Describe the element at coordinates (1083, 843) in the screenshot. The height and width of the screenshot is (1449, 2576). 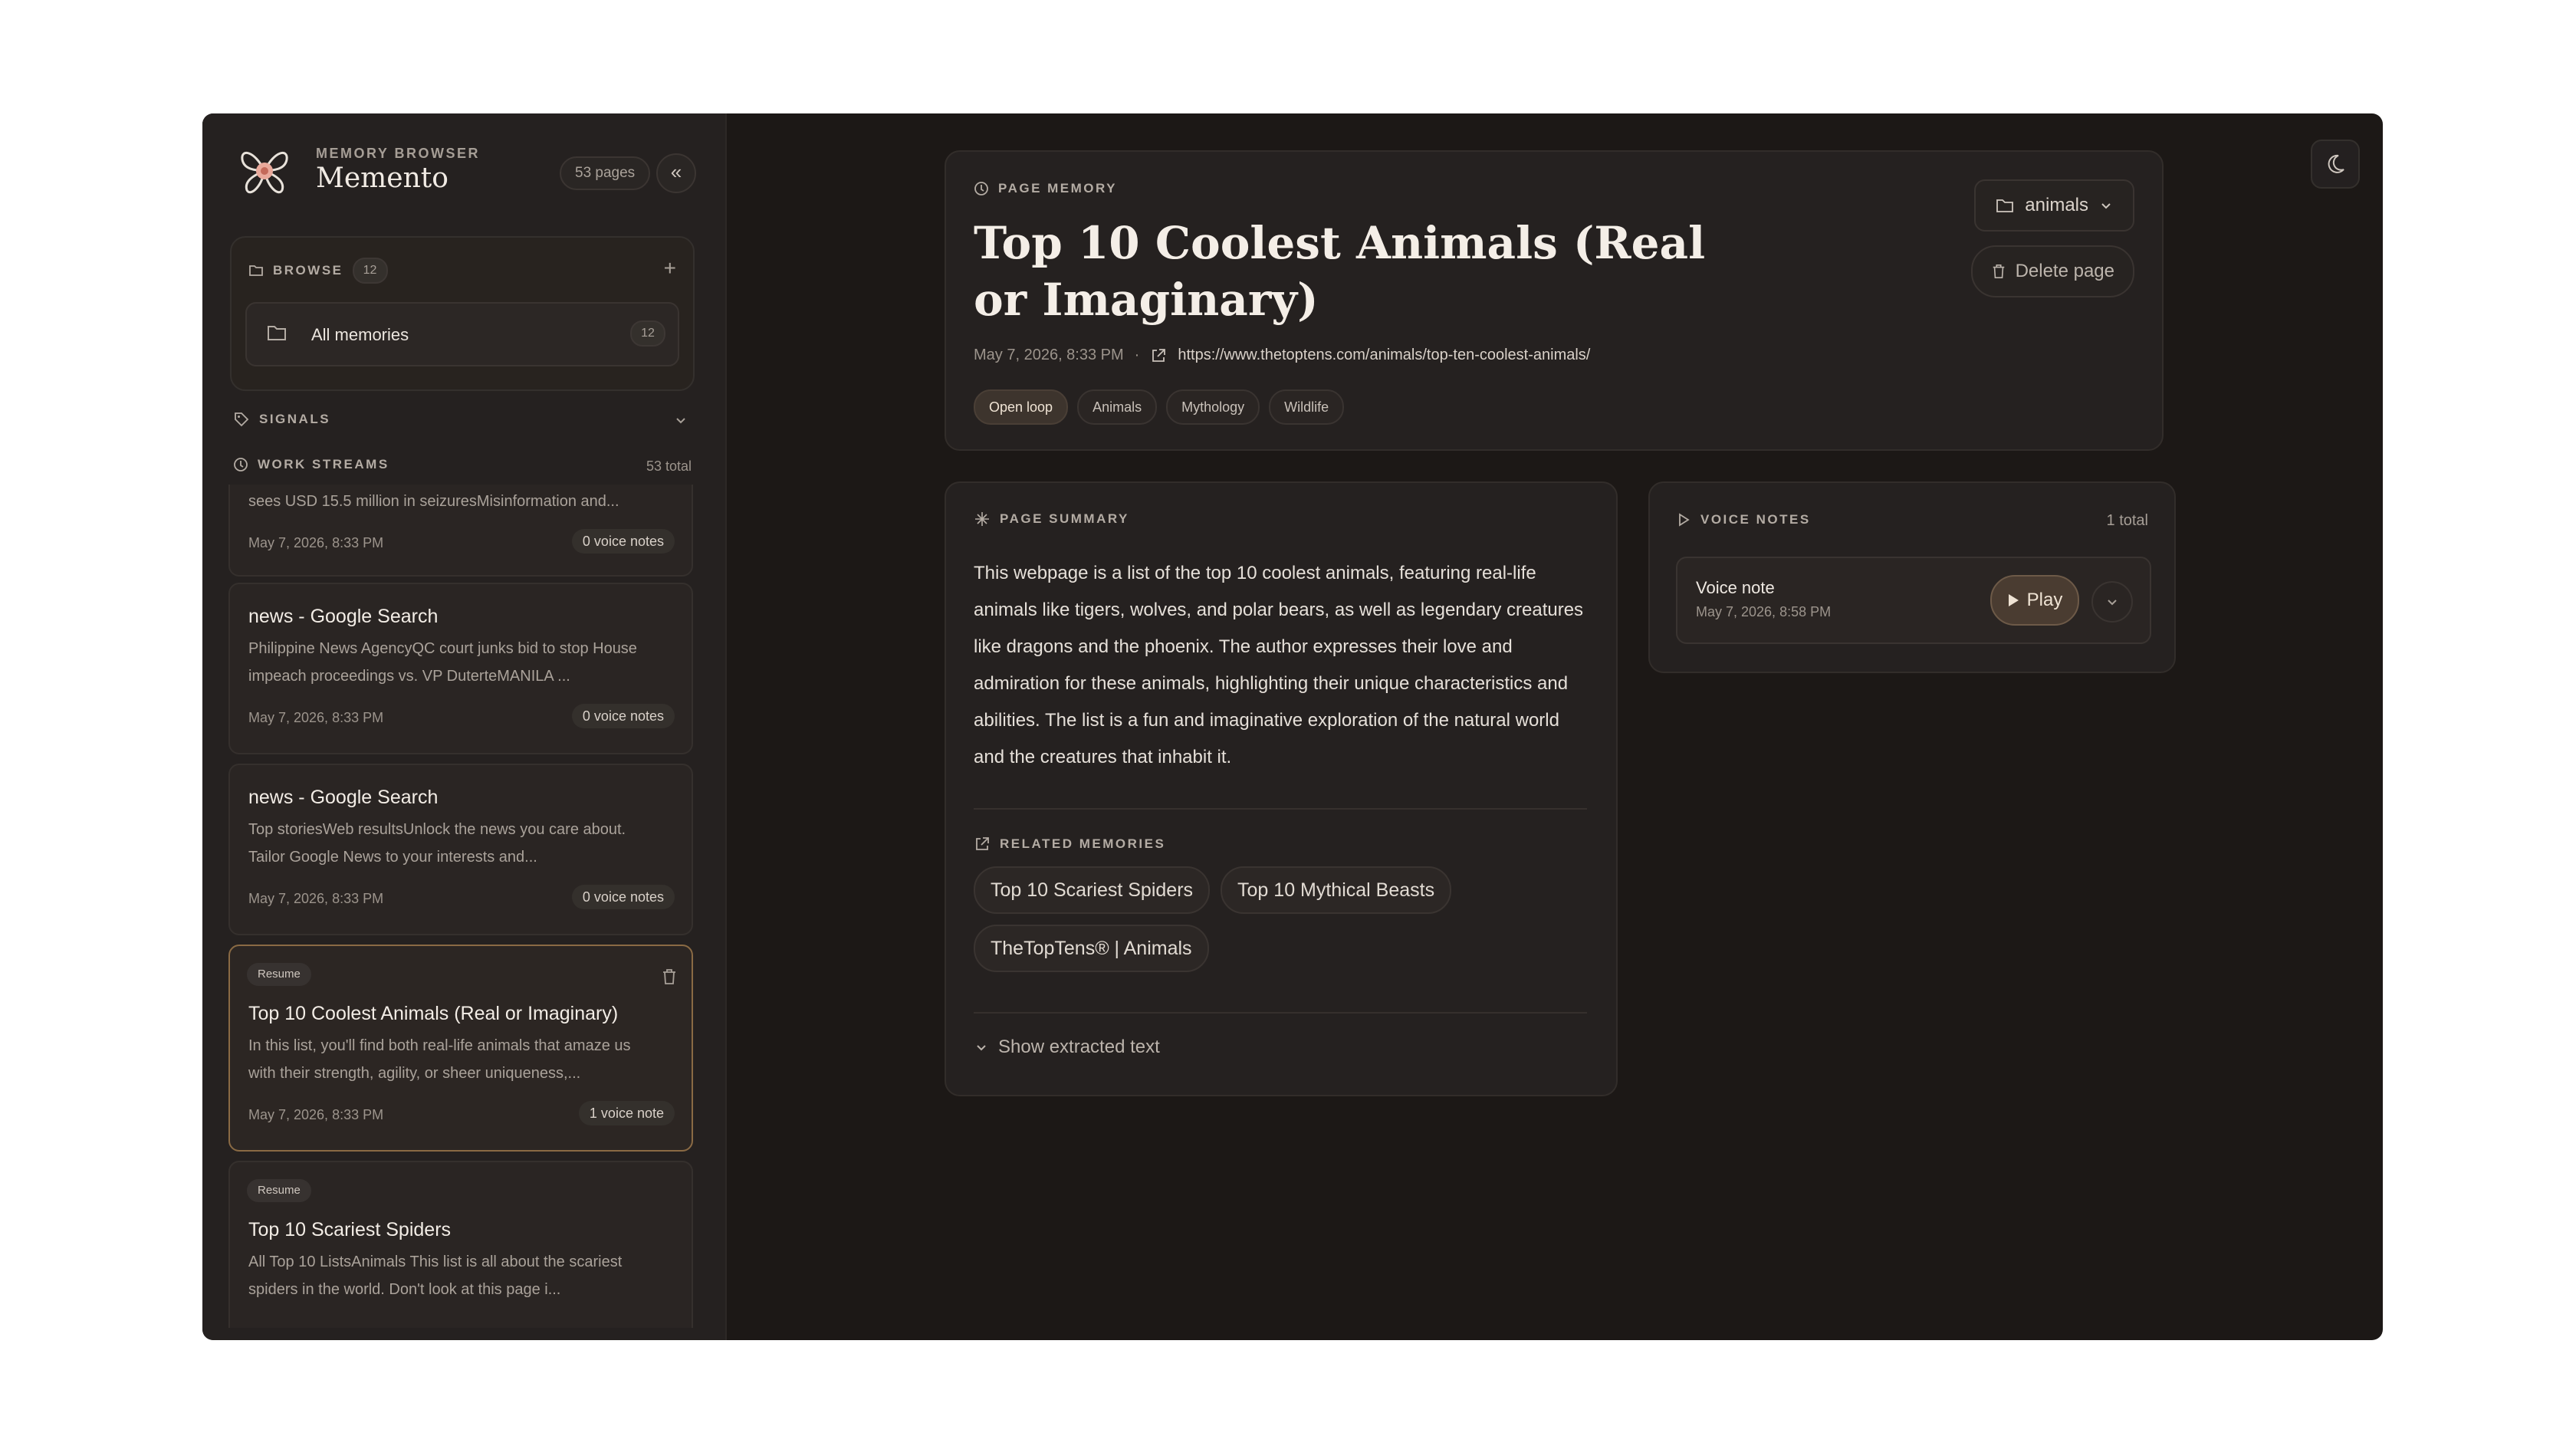
I see `related-memories-label: RELATED MEMORIES` at that location.